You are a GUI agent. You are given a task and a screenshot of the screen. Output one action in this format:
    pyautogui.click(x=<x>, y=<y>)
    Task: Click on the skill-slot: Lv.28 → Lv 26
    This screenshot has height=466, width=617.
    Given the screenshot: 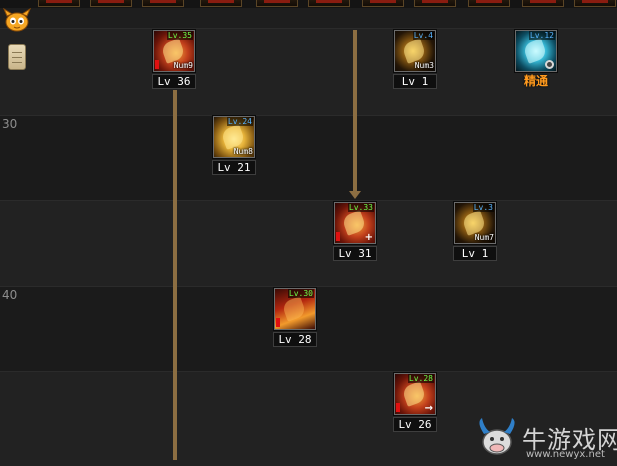 What is the action you would take?
    pyautogui.click(x=415, y=402)
    